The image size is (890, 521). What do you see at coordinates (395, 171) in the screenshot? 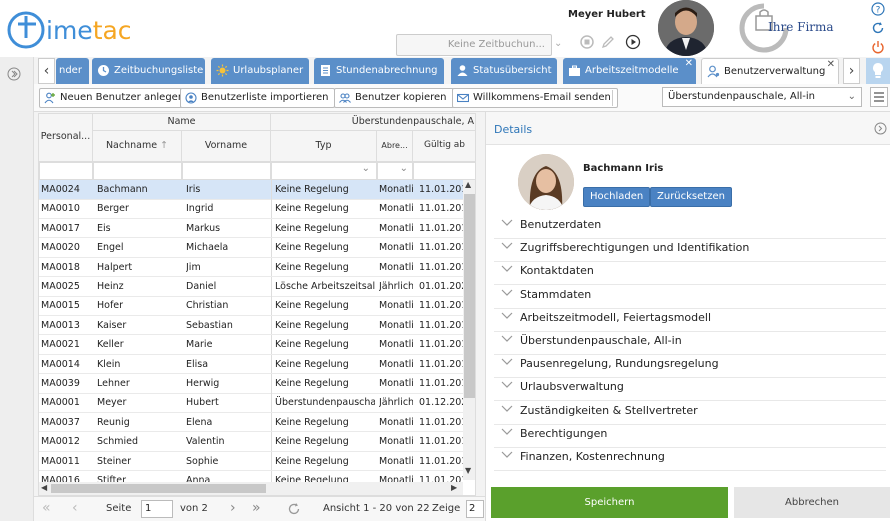
I see `filter-abrechnung: ⌄` at bounding box center [395, 171].